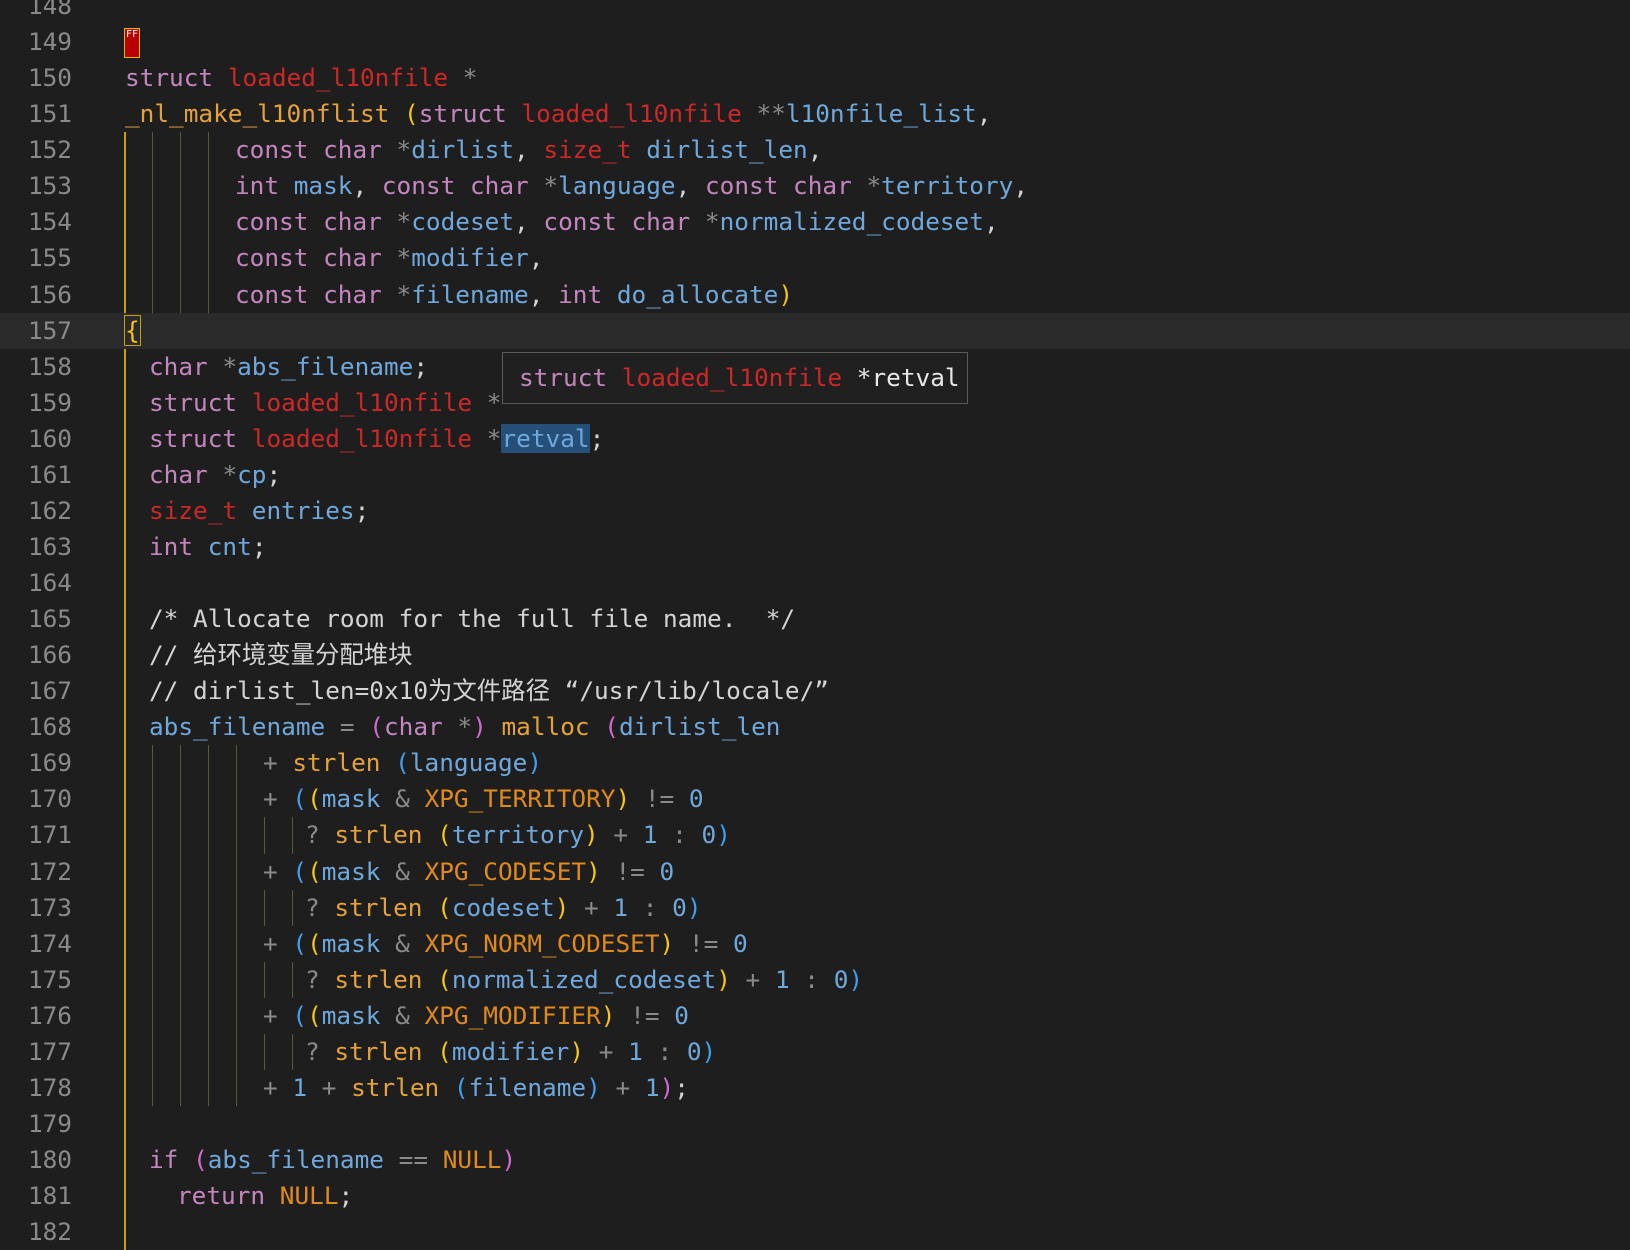 Image resolution: width=1630 pixels, height=1250 pixels. What do you see at coordinates (815, 1051) in the screenshot?
I see `code-line: 177? strlen (modifier) + 1 : 0)` at bounding box center [815, 1051].